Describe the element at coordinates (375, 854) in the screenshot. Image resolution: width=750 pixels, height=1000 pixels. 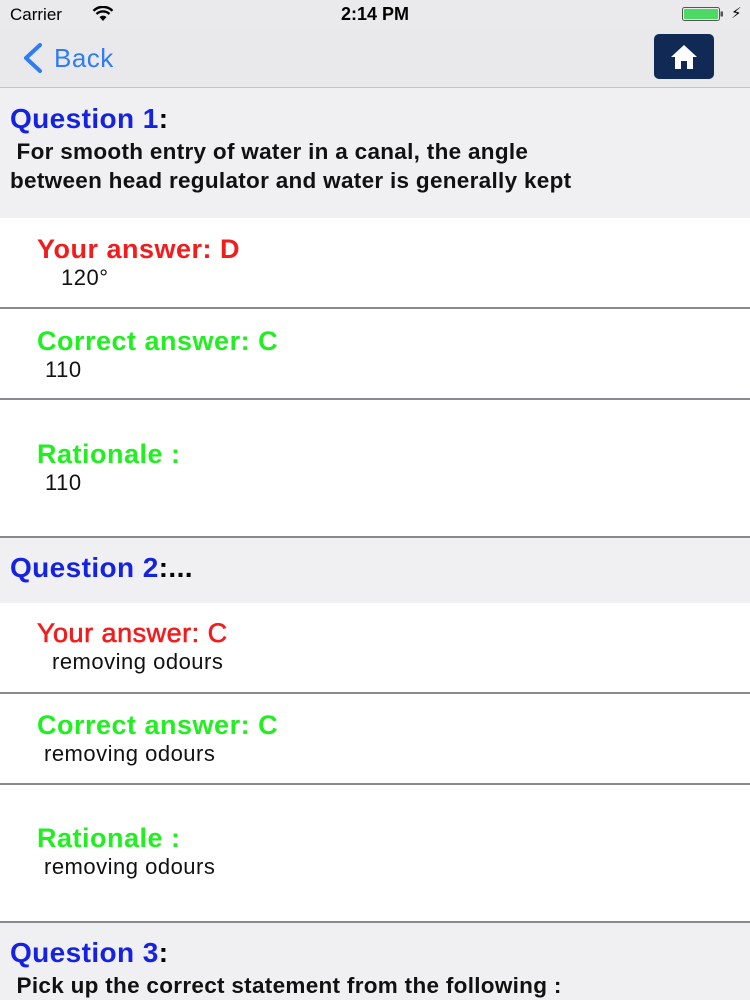
I see `rationale-cell: Rationale : removing odours` at that location.